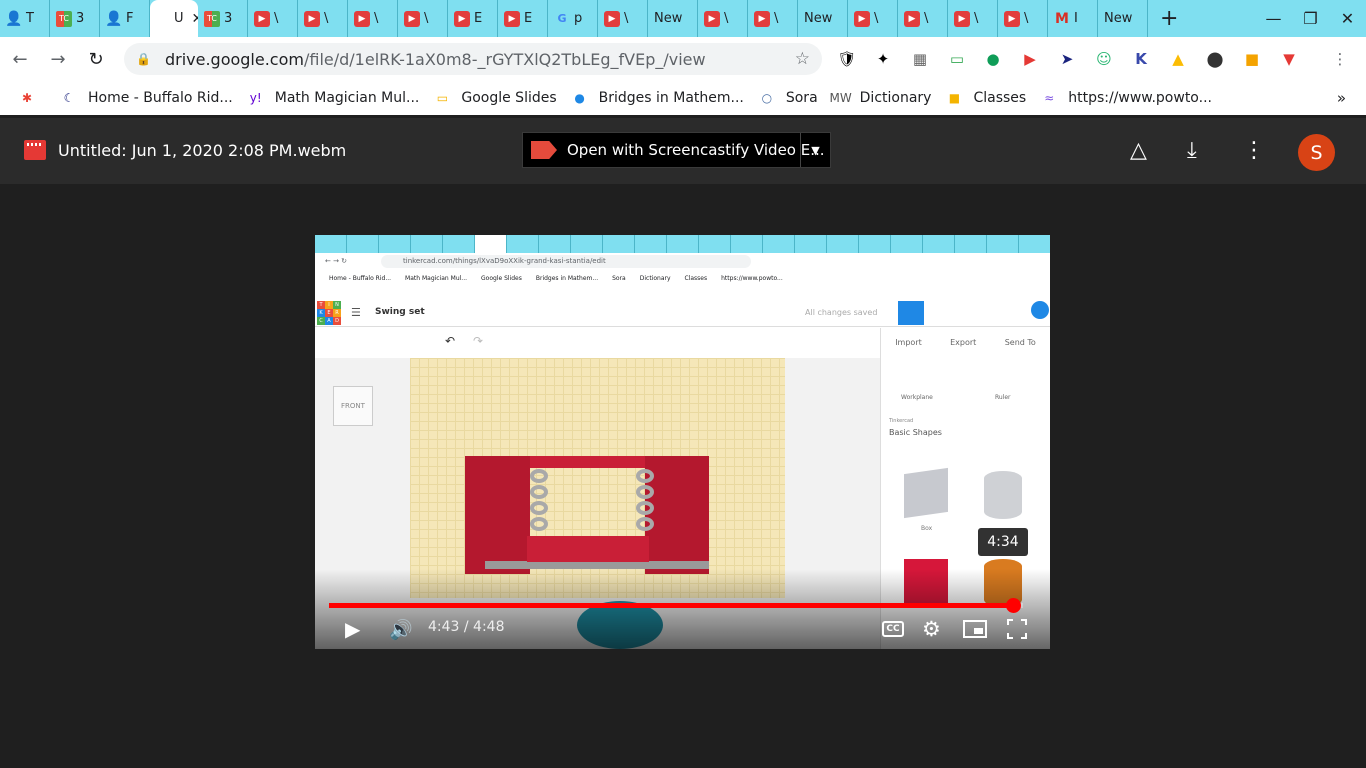 The width and height of the screenshot is (1366, 768). Describe the element at coordinates (1192, 150) in the screenshot. I see `download-icon: ⤓` at that location.